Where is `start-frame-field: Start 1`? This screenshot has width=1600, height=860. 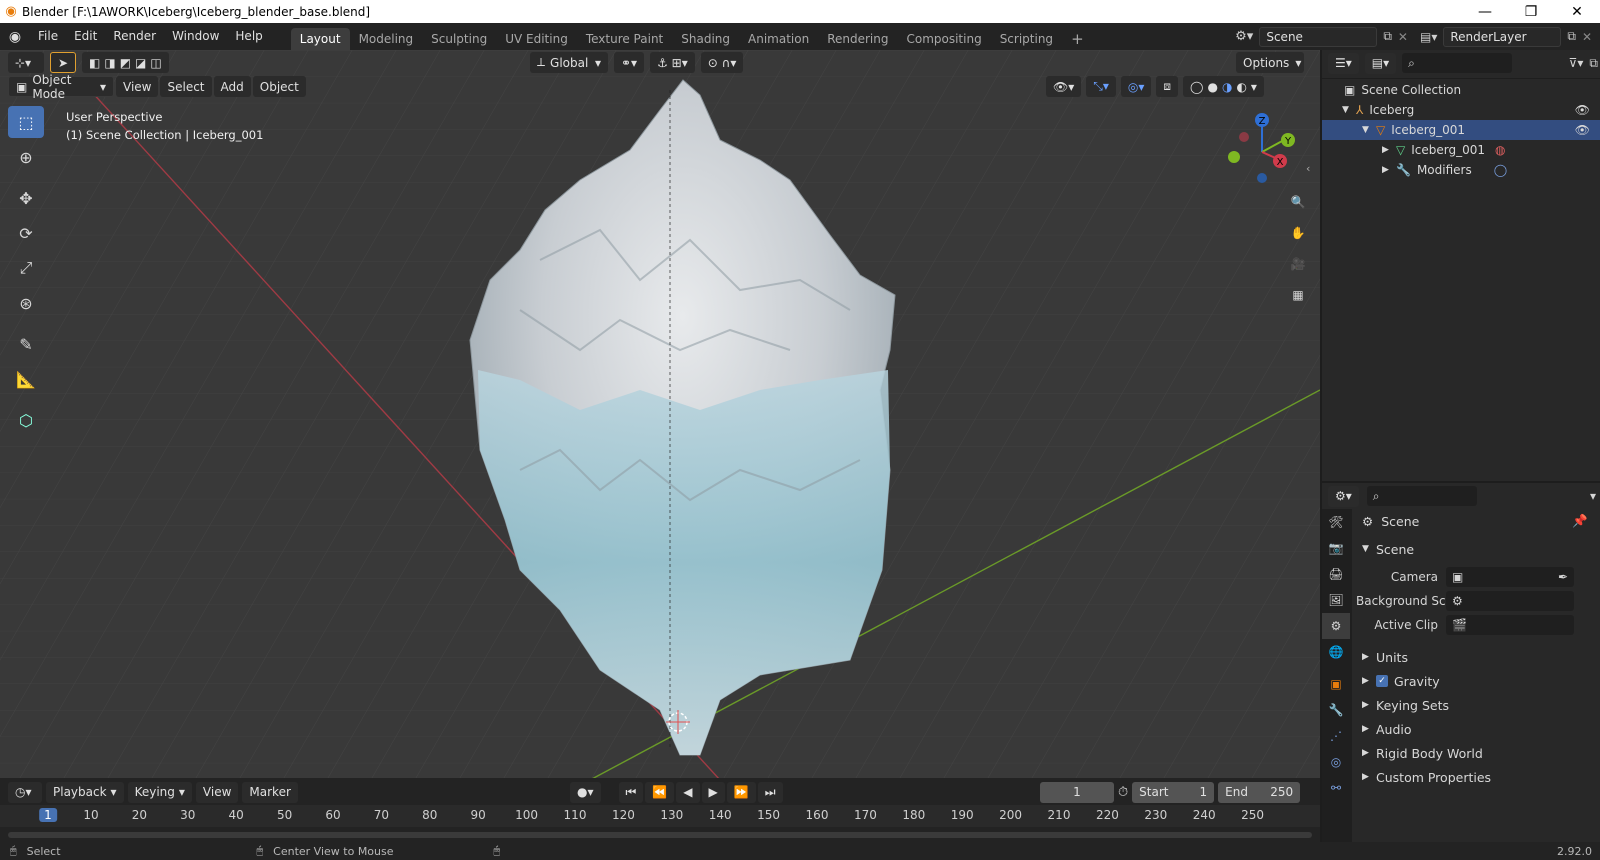
start-frame-field: Start 1 is located at coordinates (1173, 792).